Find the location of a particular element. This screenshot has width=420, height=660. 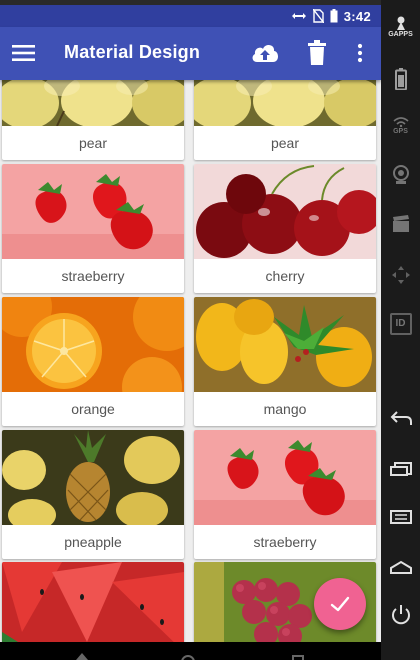

upload-button is located at coordinates (265, 53).